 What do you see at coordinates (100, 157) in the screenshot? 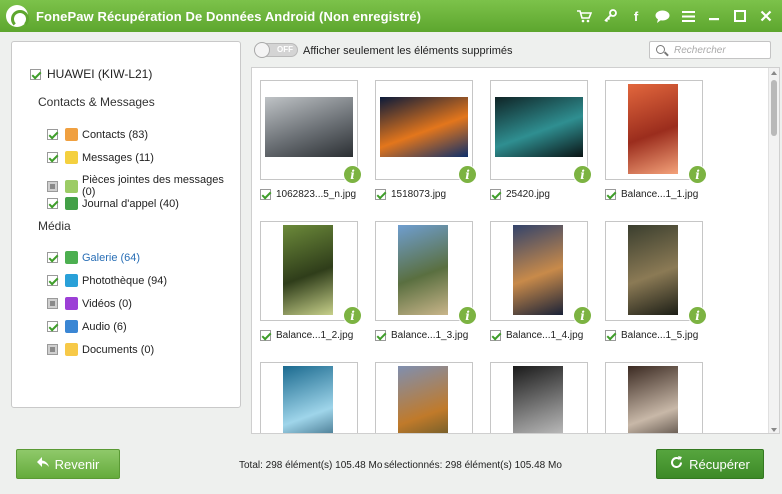
I see `category-row: Messages (11)` at bounding box center [100, 157].